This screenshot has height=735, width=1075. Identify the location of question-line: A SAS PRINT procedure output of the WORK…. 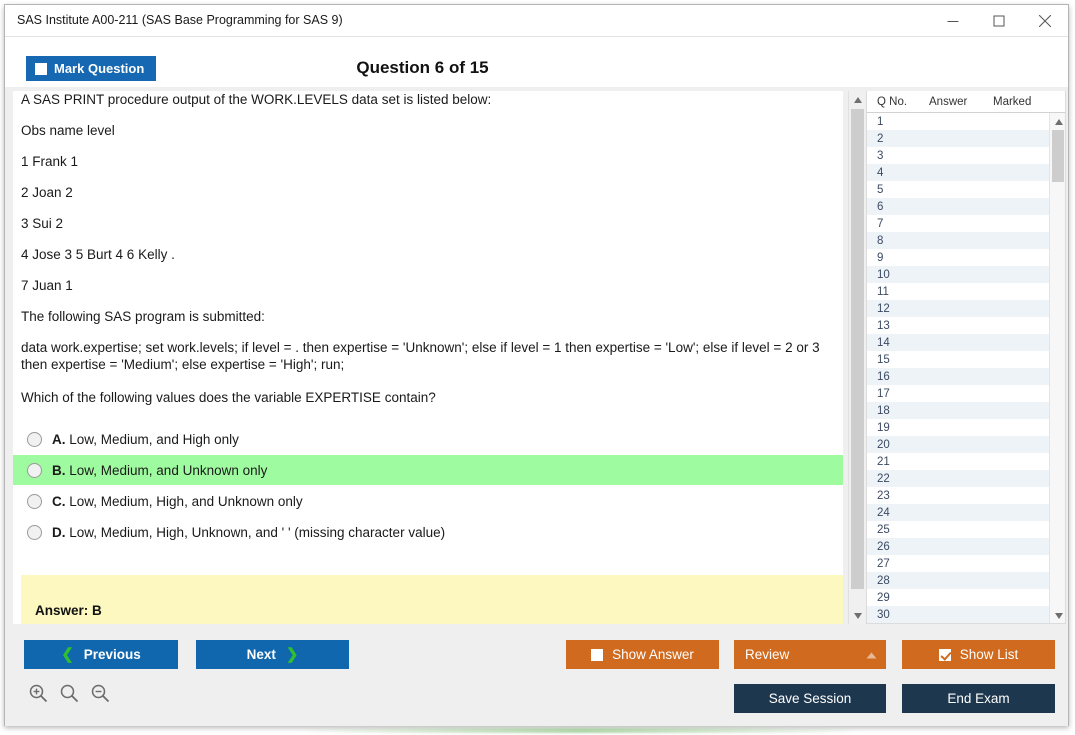
(256, 99).